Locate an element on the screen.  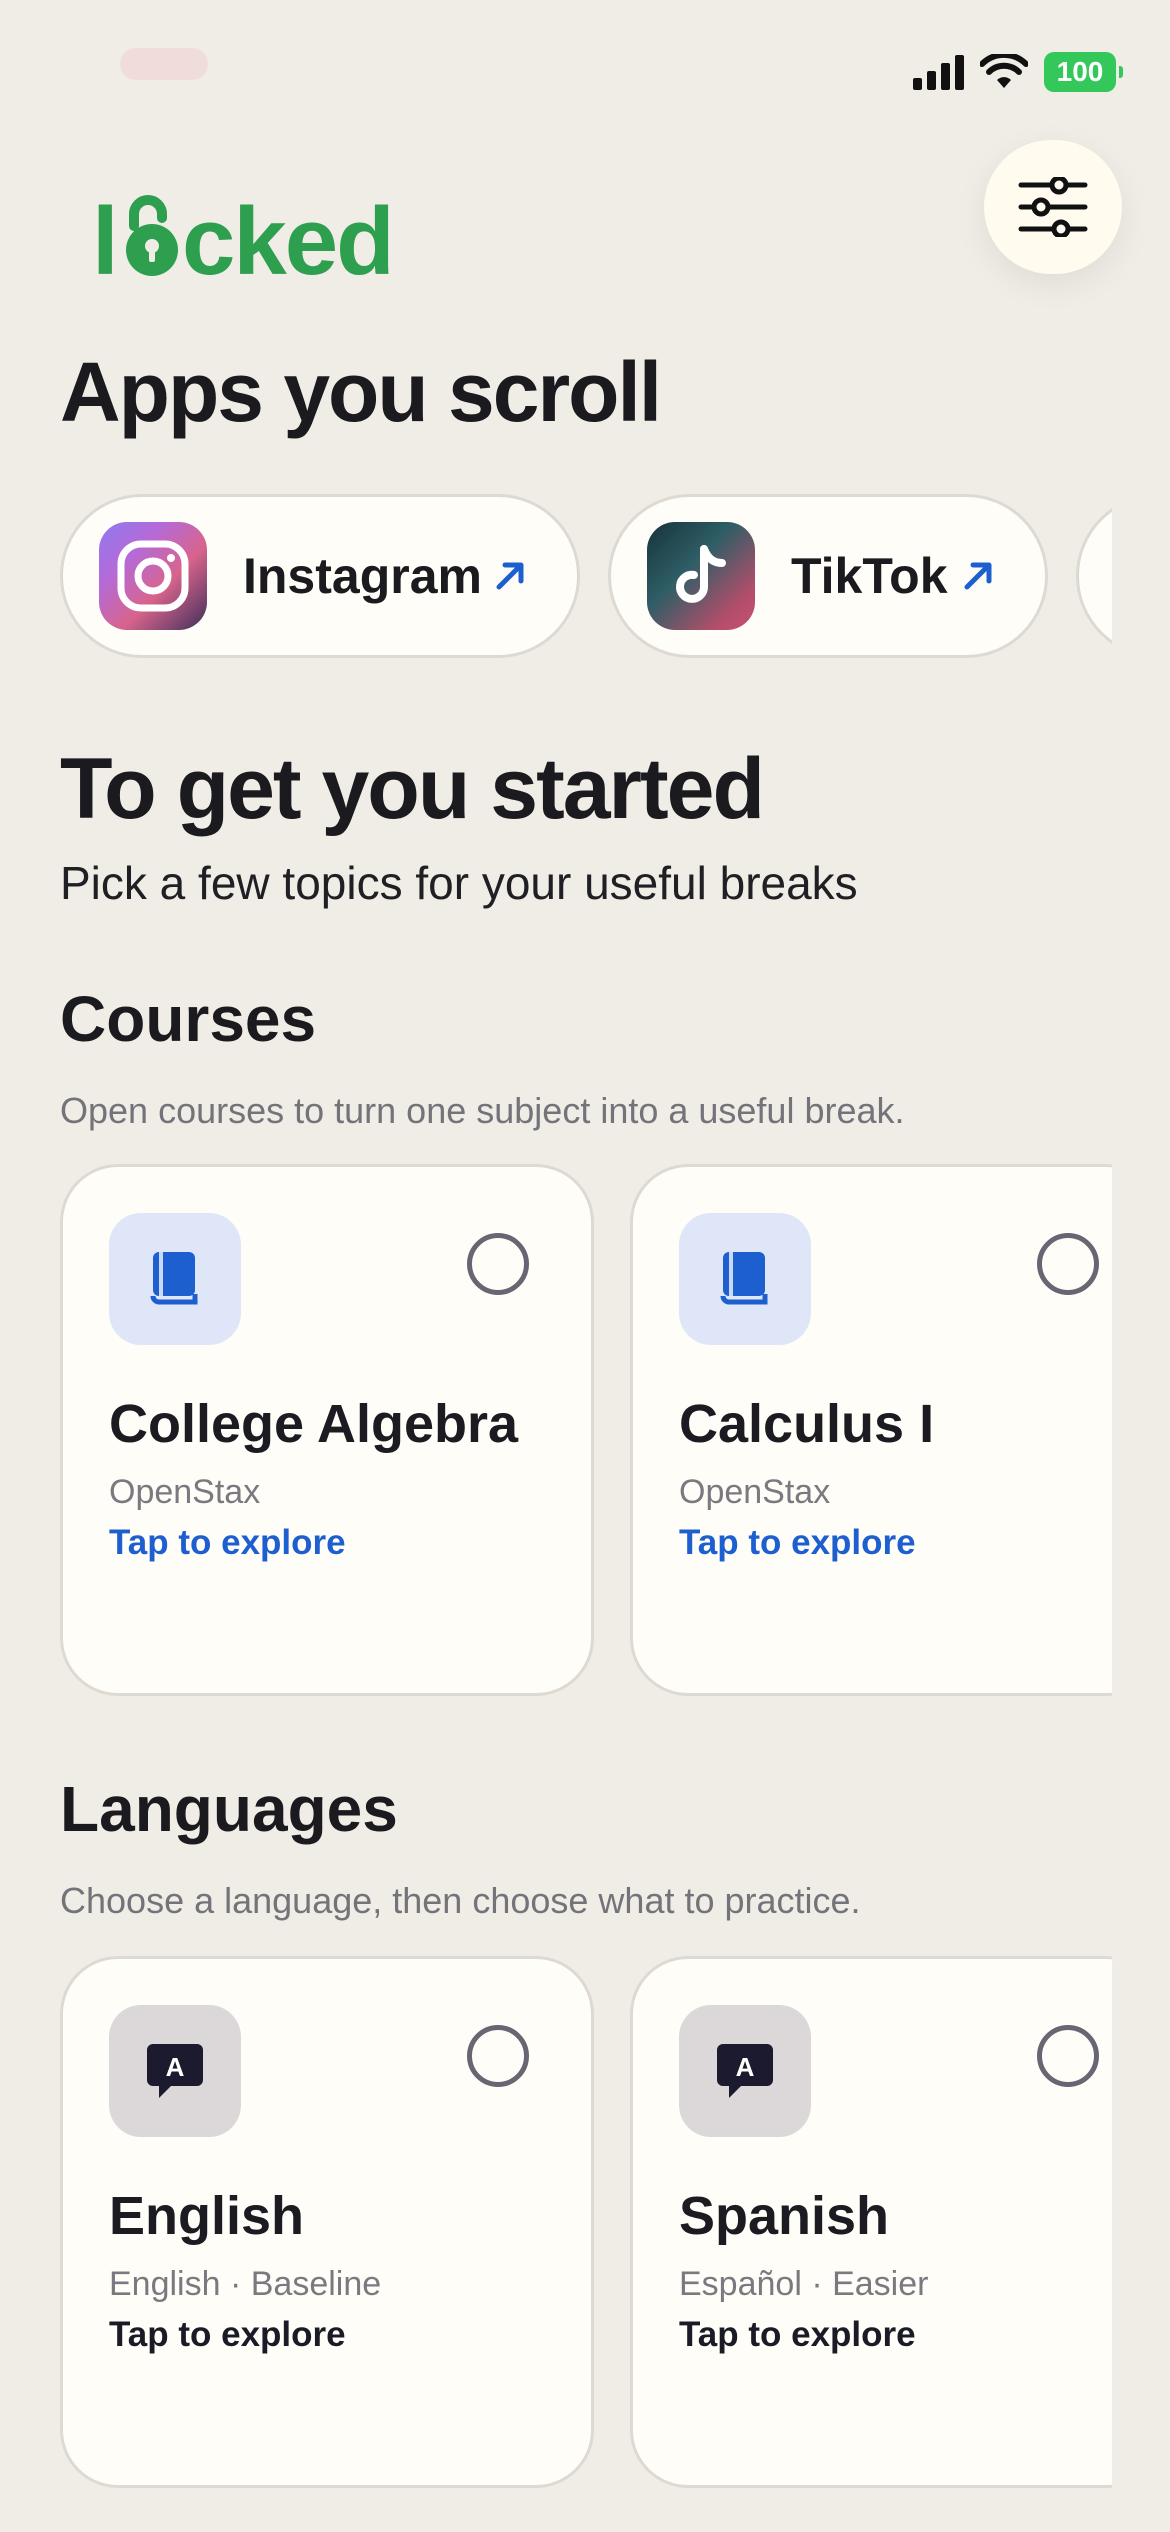
card-title: College Algebra is located at coordinates (314, 1424).